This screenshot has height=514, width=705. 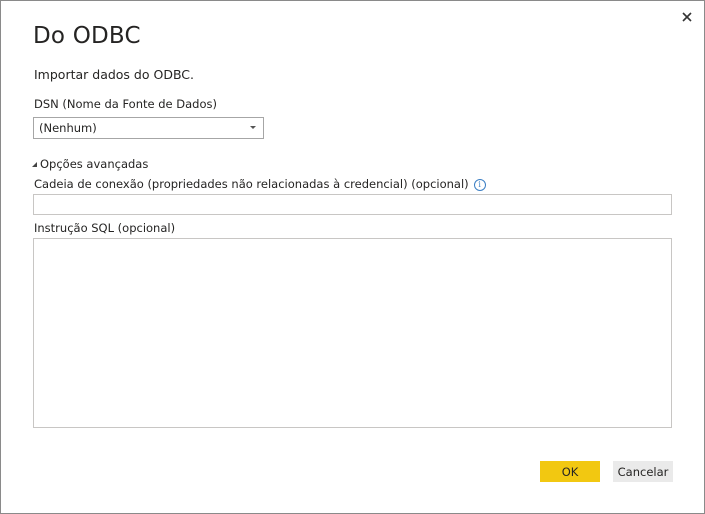 What do you see at coordinates (94, 164) in the screenshot?
I see `advanced-options-label: Opções avançadas` at bounding box center [94, 164].